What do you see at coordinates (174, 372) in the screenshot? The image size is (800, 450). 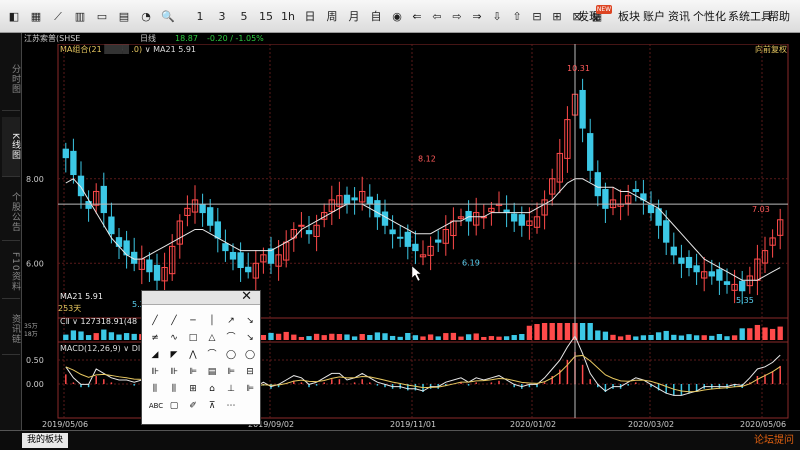 I see `draw-tool-19: ⊪` at bounding box center [174, 372].